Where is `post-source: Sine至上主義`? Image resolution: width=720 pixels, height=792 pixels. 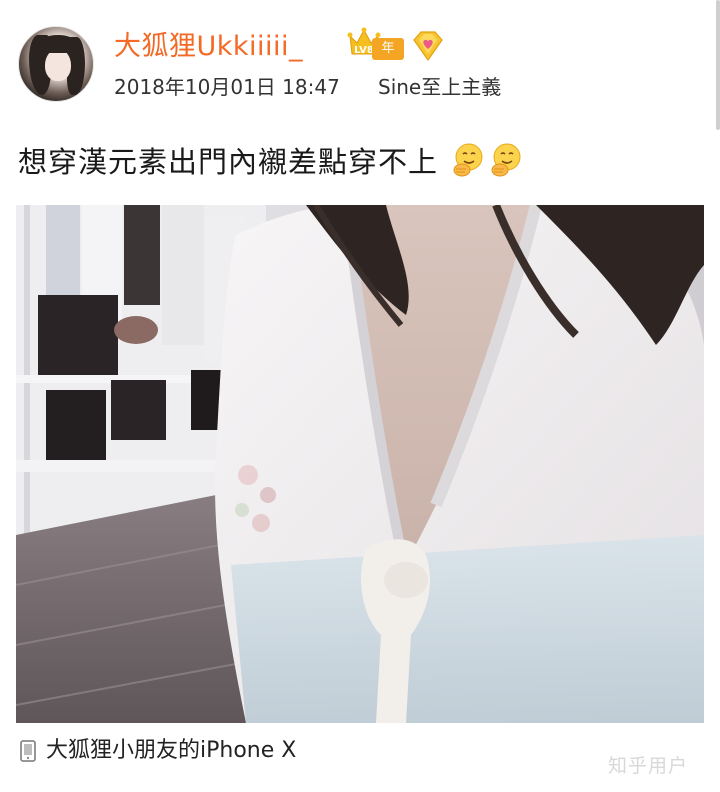
post-source: Sine至上主義 is located at coordinates (439, 87).